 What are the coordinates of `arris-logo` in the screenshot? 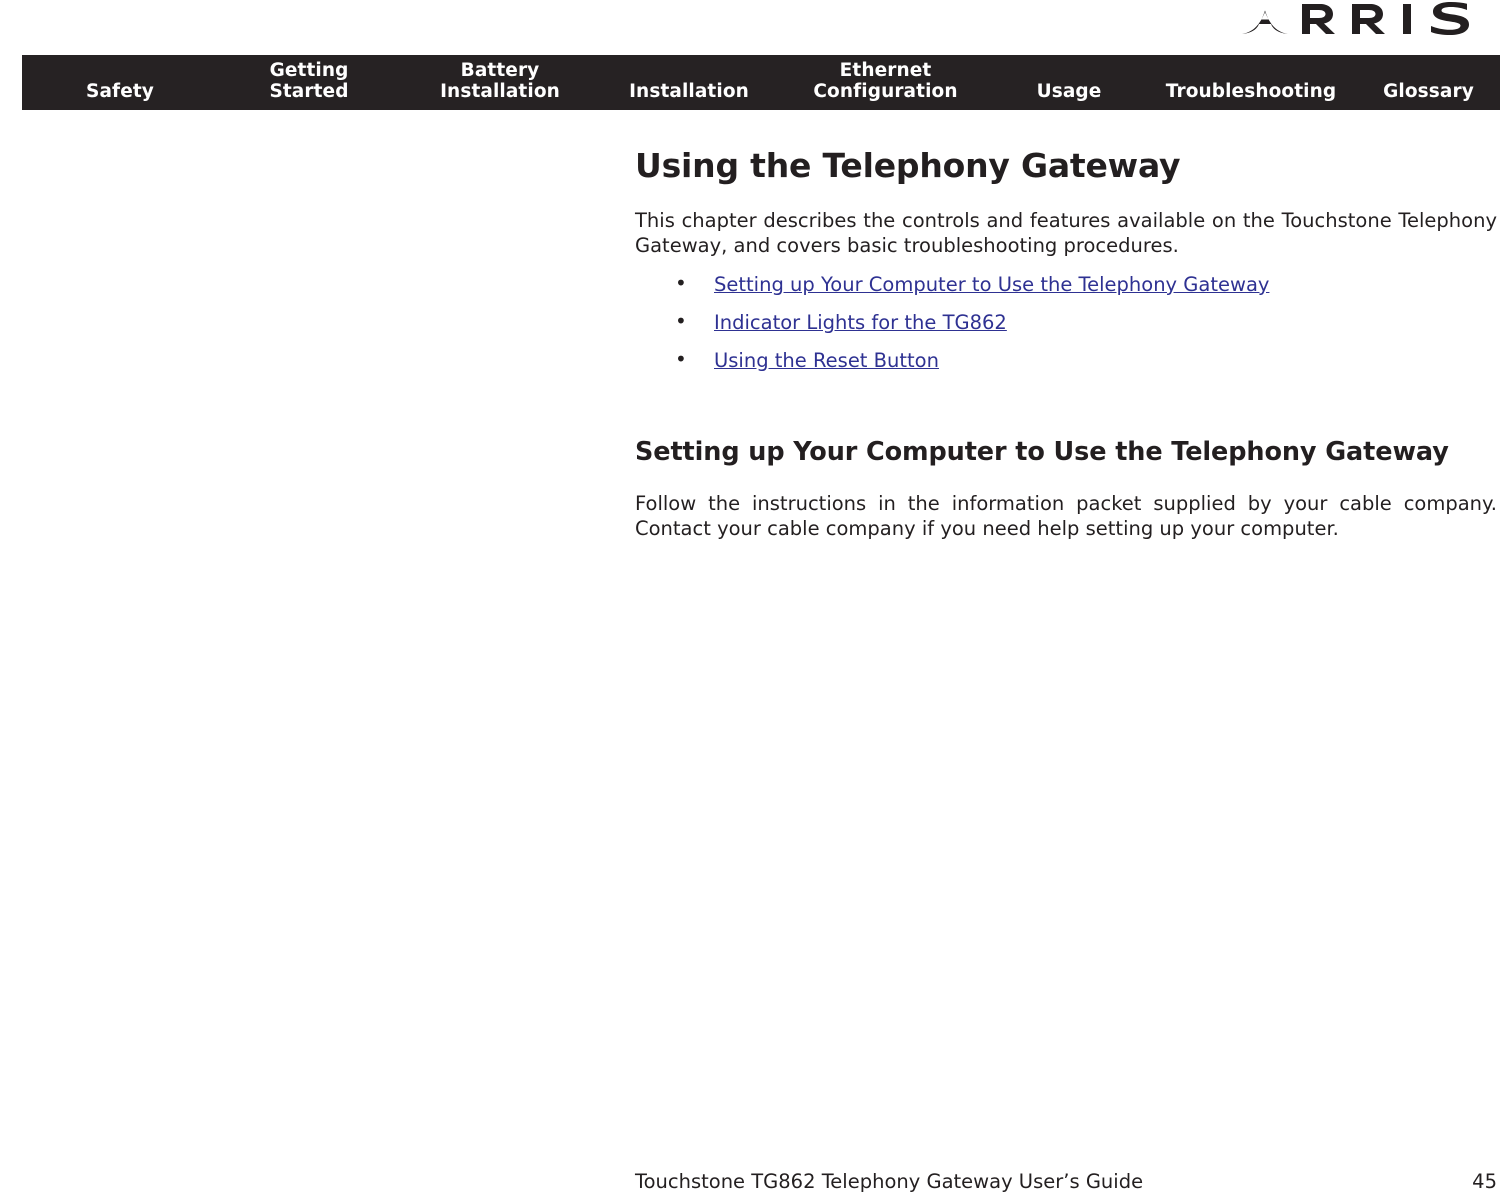 It's located at (1369, 19).